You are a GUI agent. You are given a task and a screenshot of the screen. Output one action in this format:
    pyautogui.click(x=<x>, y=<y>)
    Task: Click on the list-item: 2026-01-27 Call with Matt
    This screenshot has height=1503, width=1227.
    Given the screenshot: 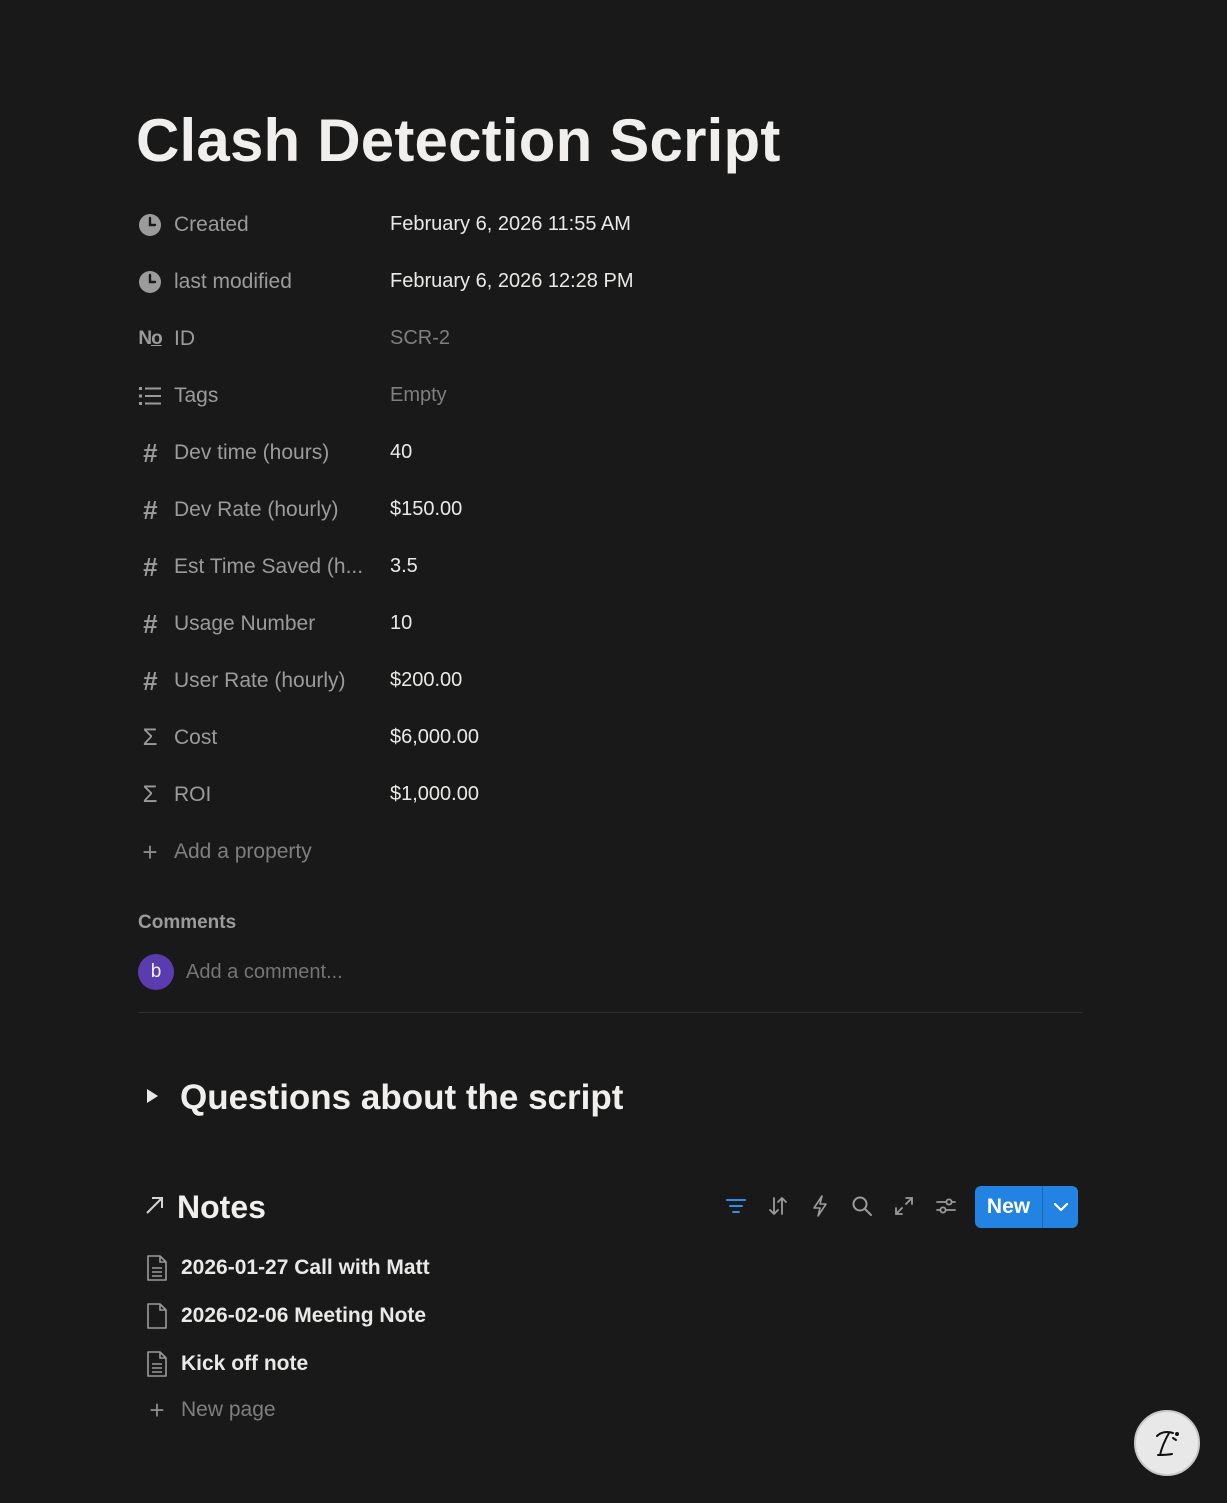 What is the action you would take?
    pyautogui.click(x=287, y=1268)
    